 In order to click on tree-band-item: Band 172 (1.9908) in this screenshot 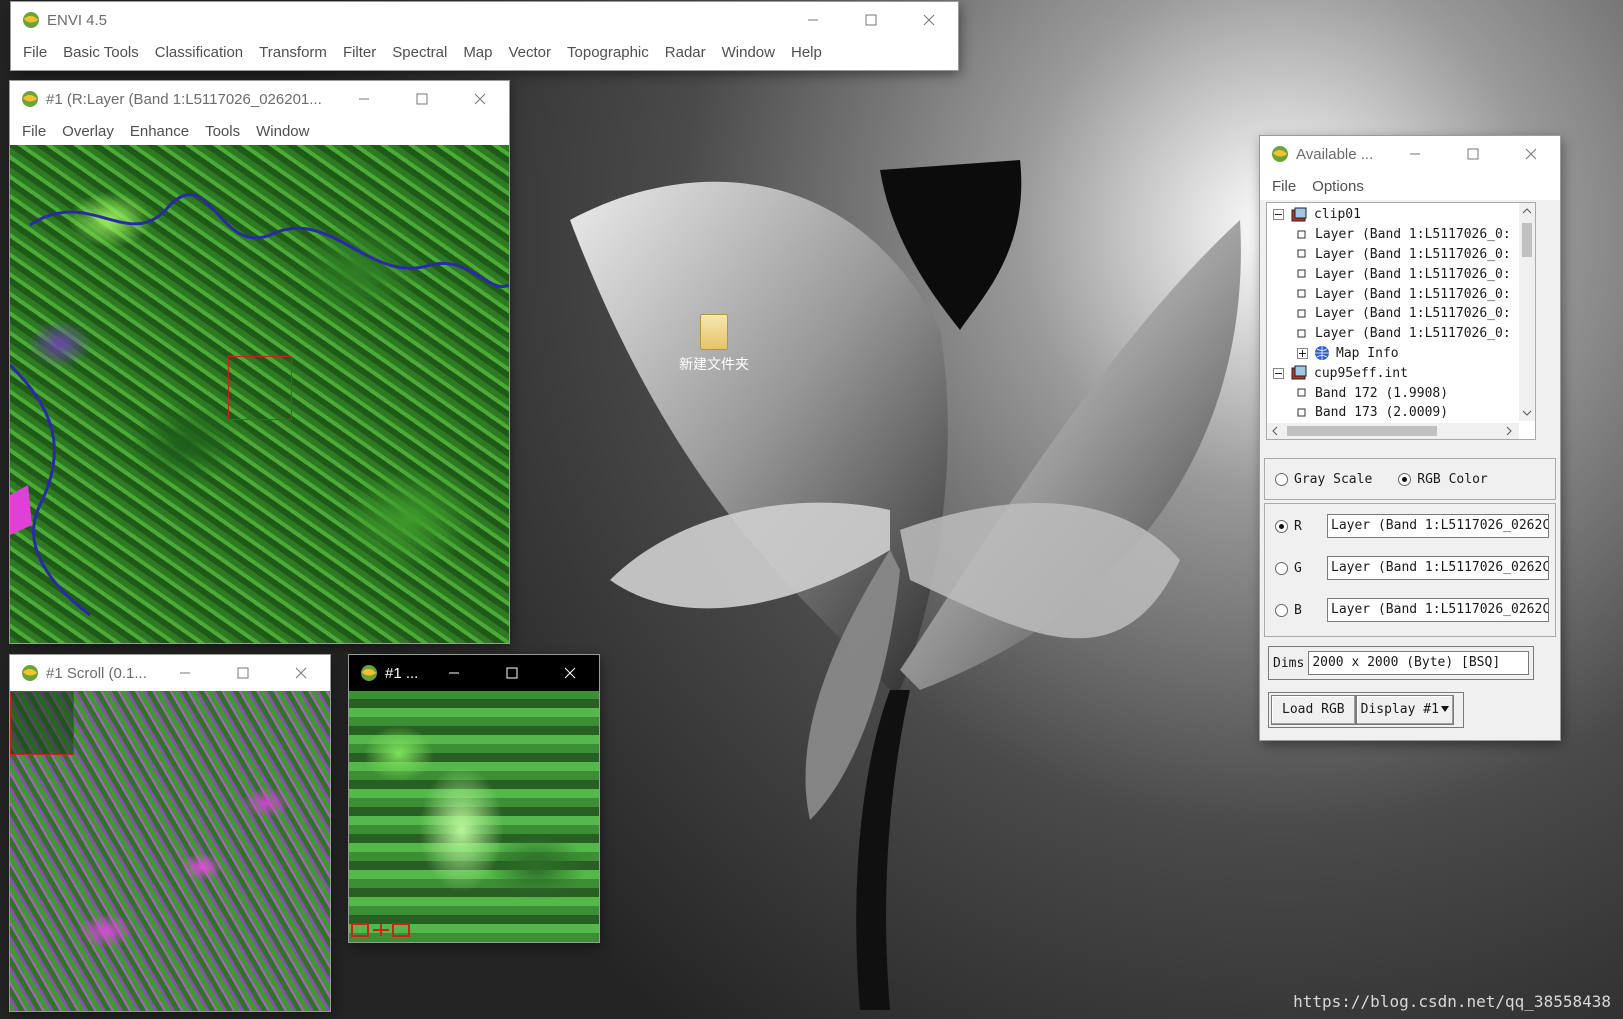, I will do `click(1390, 393)`.